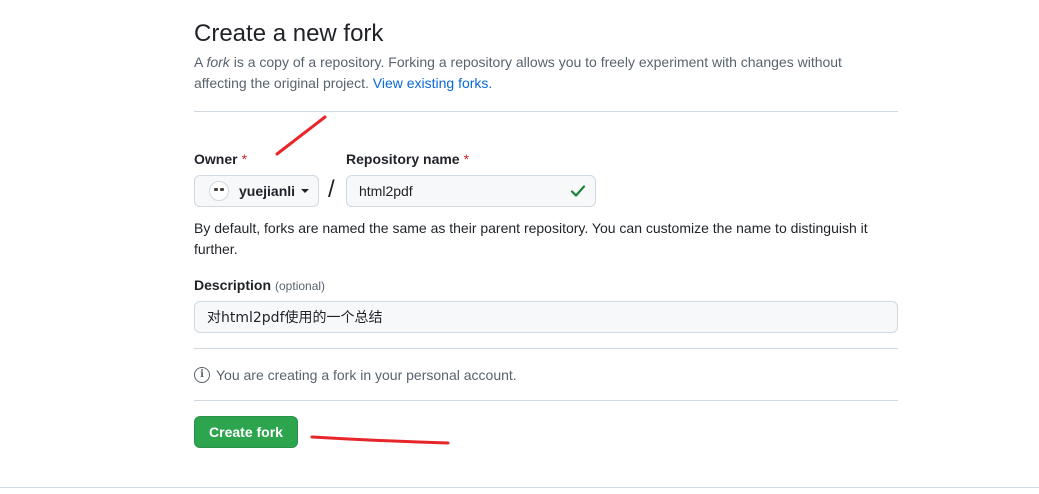  What do you see at coordinates (246, 432) in the screenshot?
I see `create-fork-button: Create fork` at bounding box center [246, 432].